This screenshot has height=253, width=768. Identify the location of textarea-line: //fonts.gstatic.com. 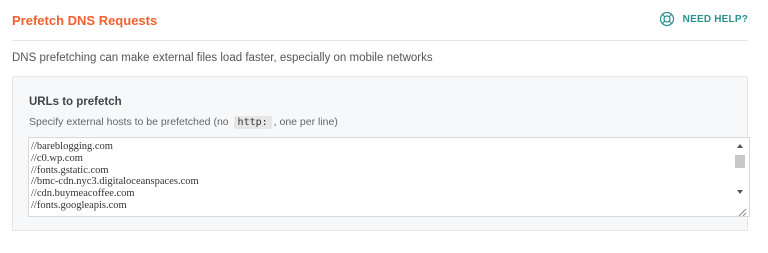
(70, 170).